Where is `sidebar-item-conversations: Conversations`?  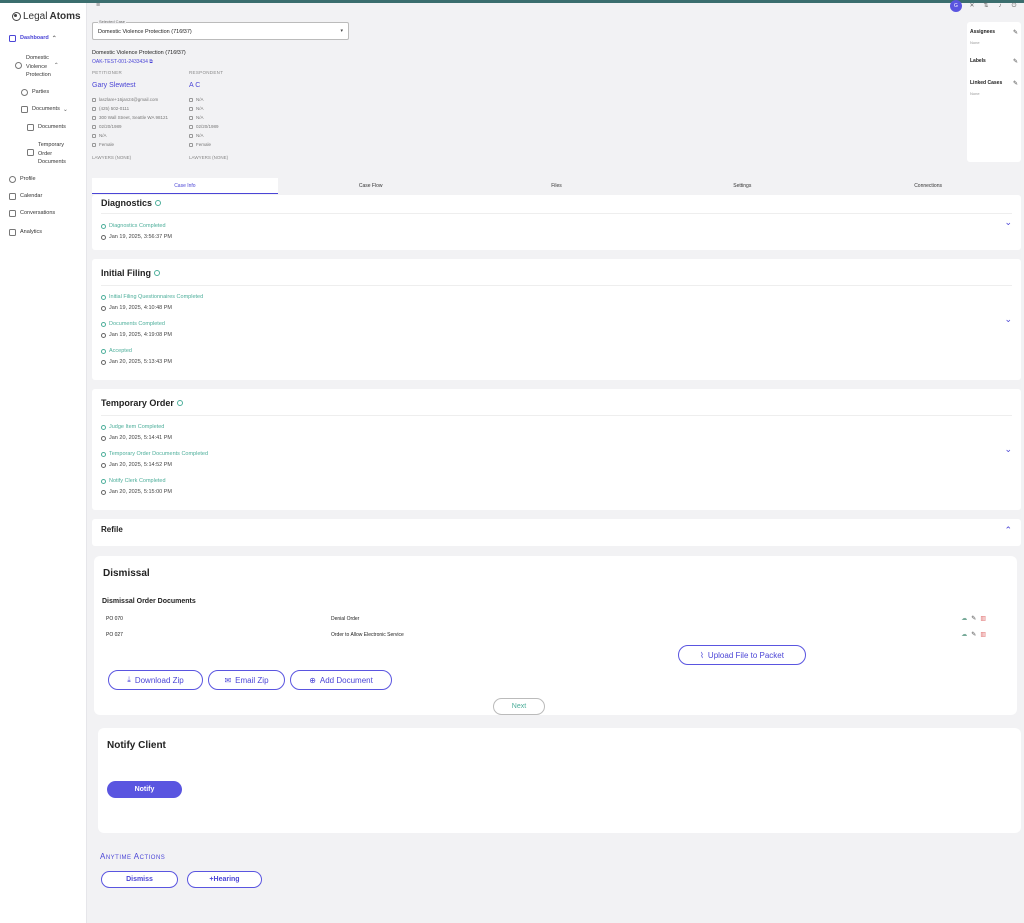
sidebar-item-conversations: Conversations is located at coordinates (52, 213).